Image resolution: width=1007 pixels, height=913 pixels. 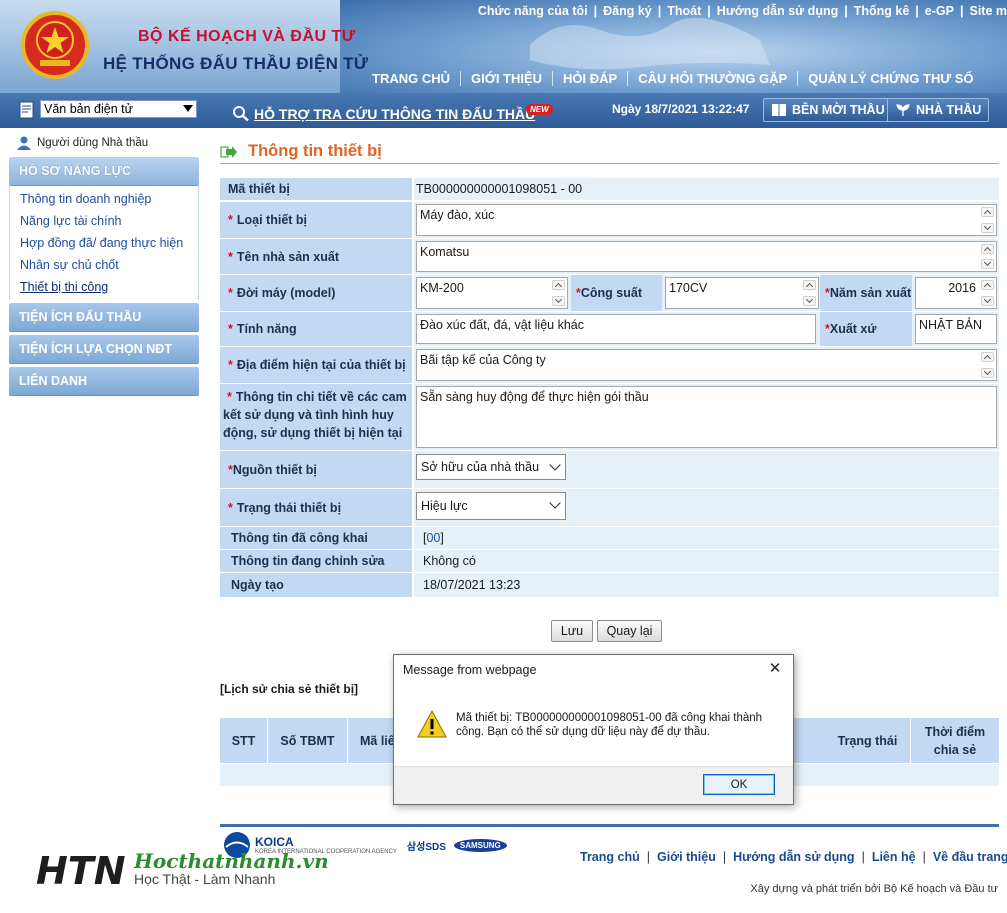 What do you see at coordinates (950, 325) in the screenshot?
I see `origin-value: NHẬT BẢN` at bounding box center [950, 325].